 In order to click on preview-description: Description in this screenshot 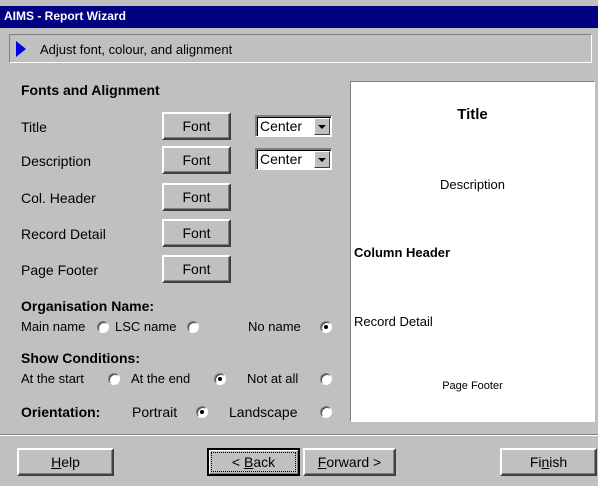, I will do `click(472, 184)`.